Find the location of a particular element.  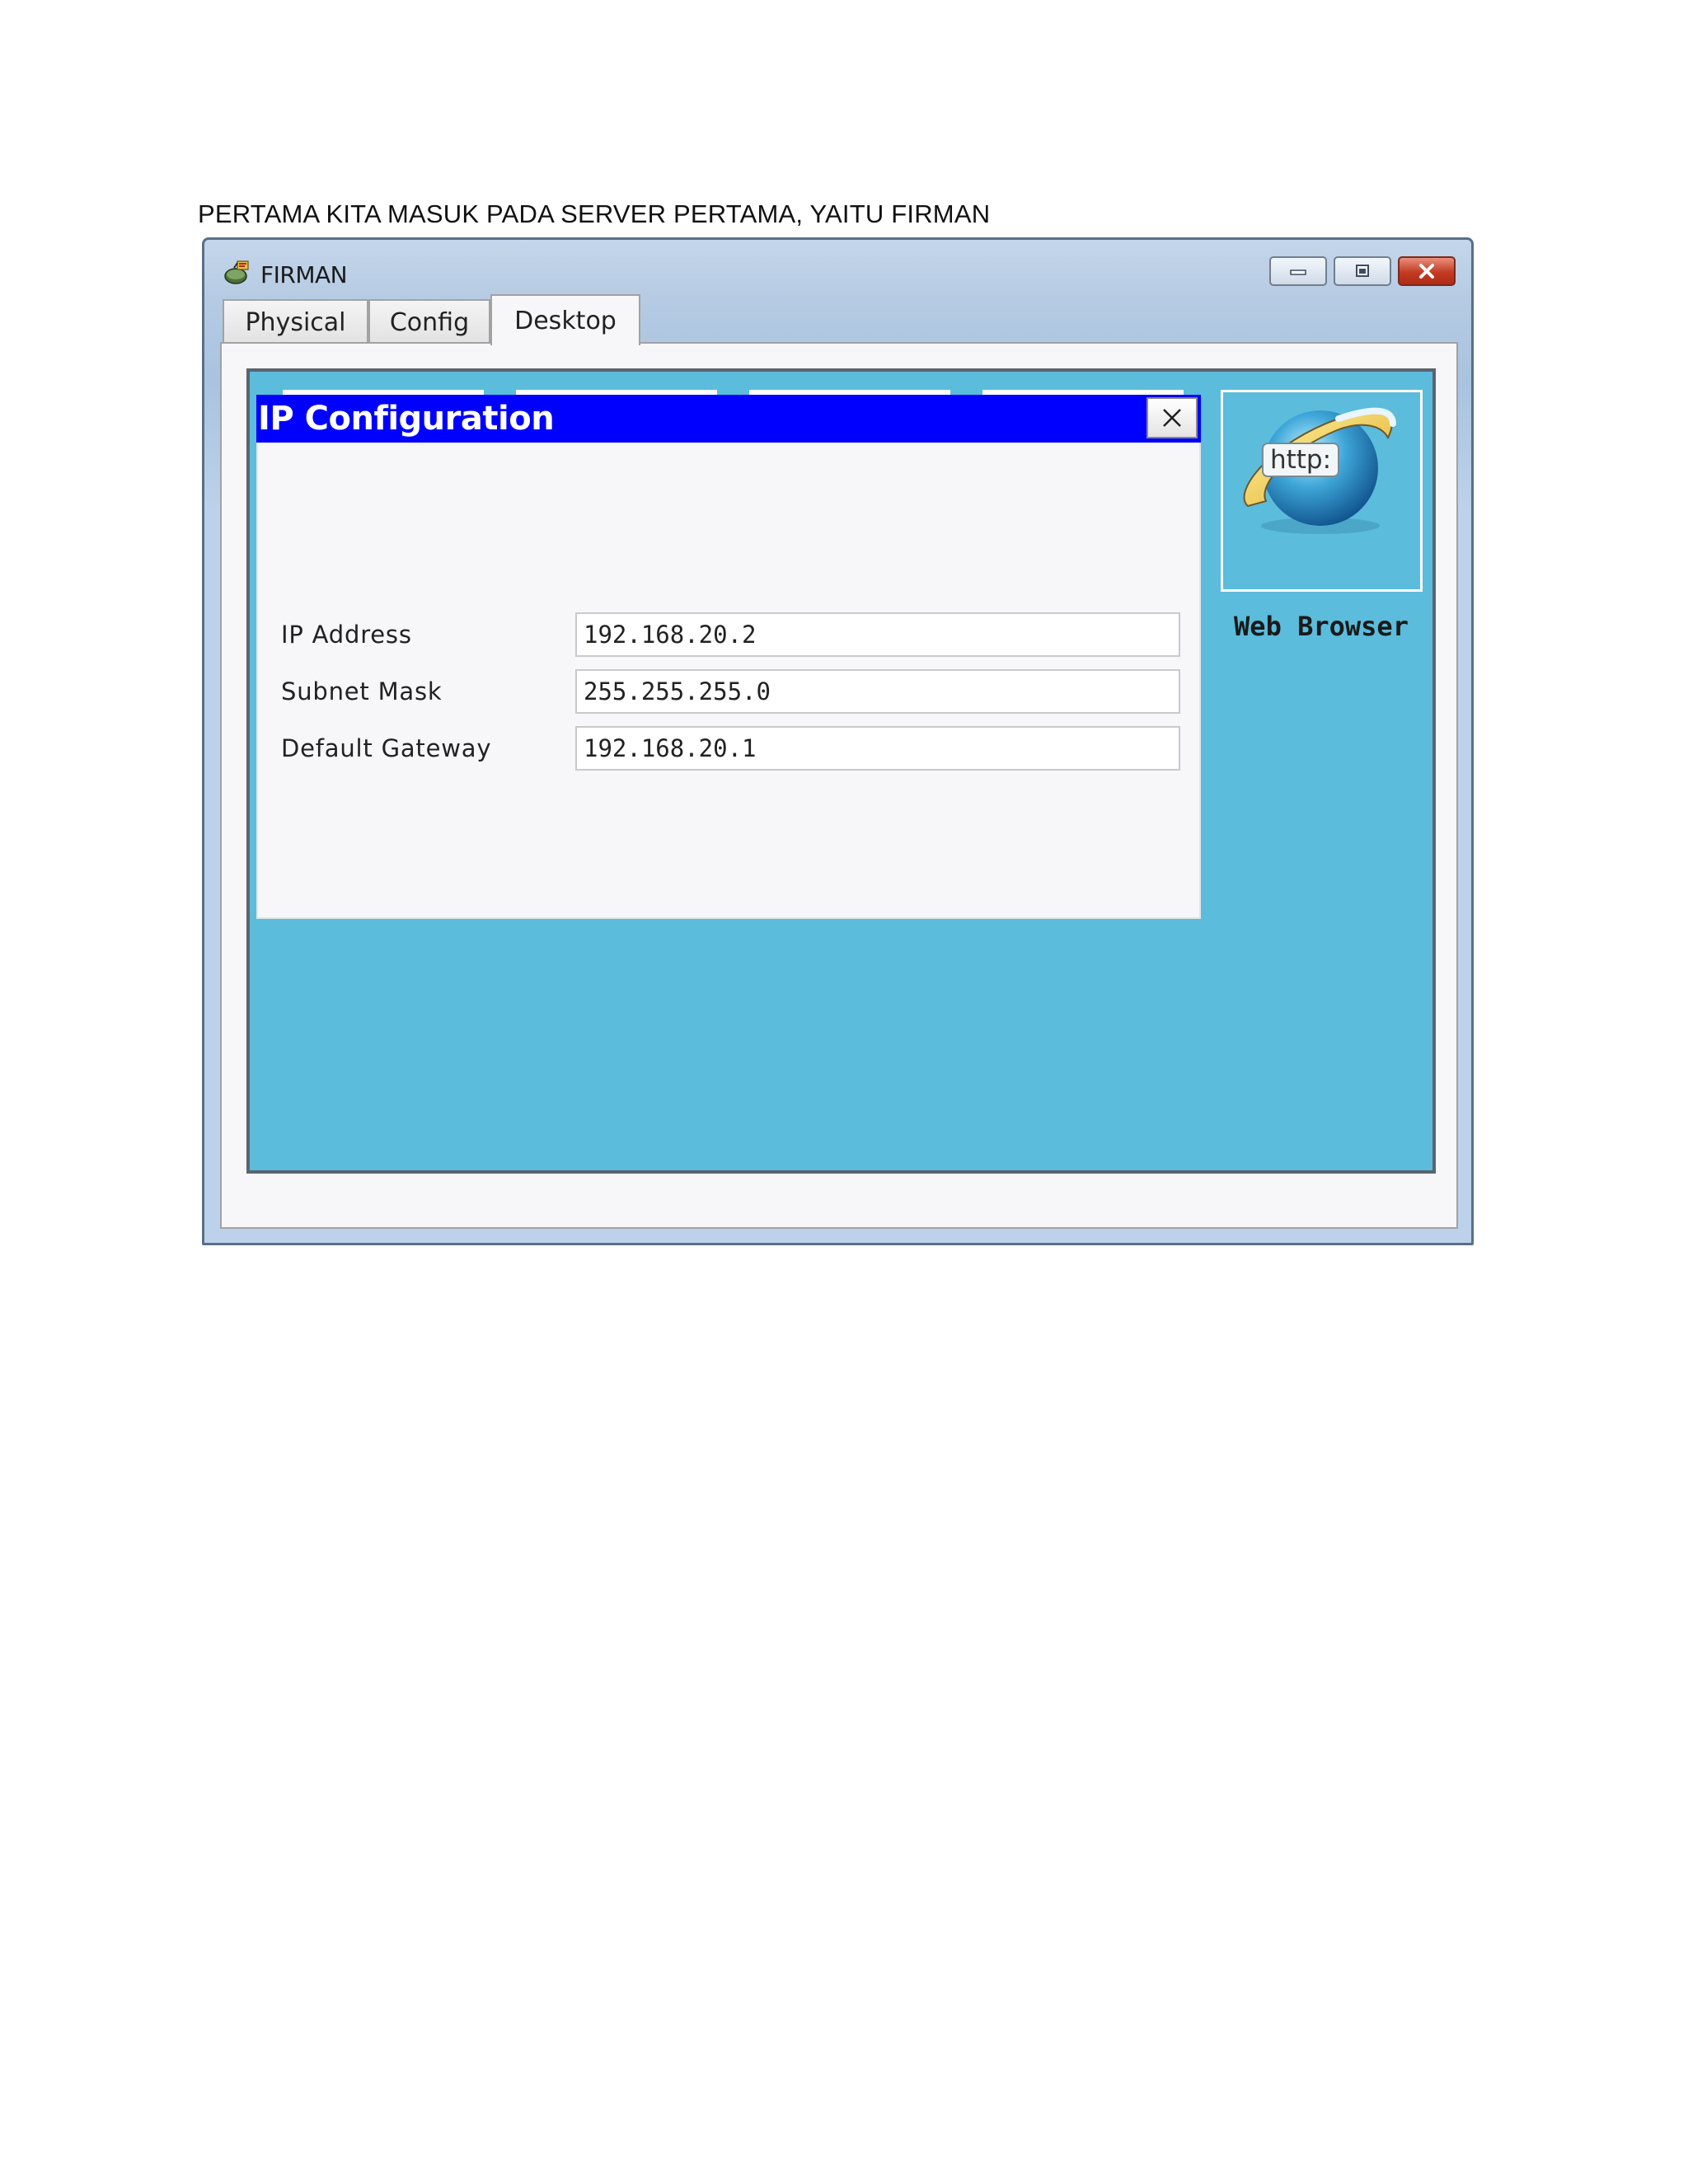

dialog-titlebar: IP Configuration is located at coordinates (728, 419).